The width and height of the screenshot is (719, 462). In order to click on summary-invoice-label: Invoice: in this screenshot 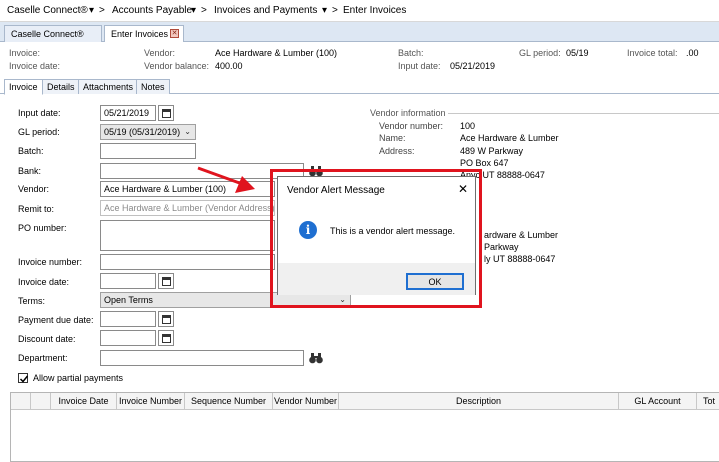, I will do `click(25, 53)`.